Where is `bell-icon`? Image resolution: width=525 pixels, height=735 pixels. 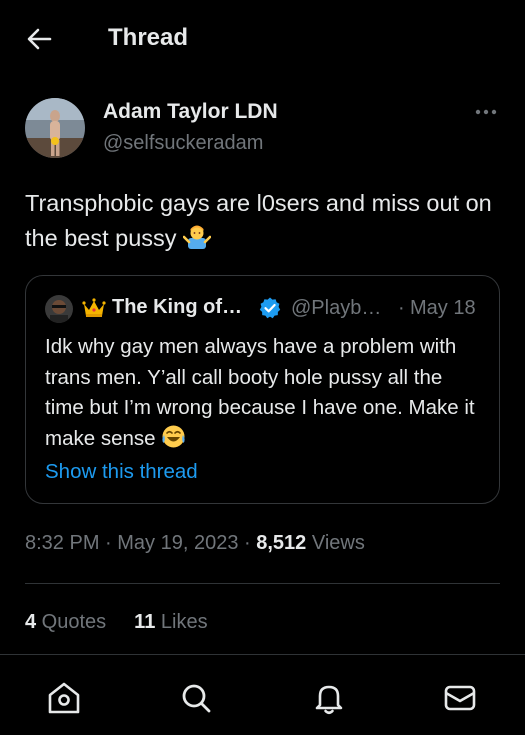 bell-icon is located at coordinates (329, 698).